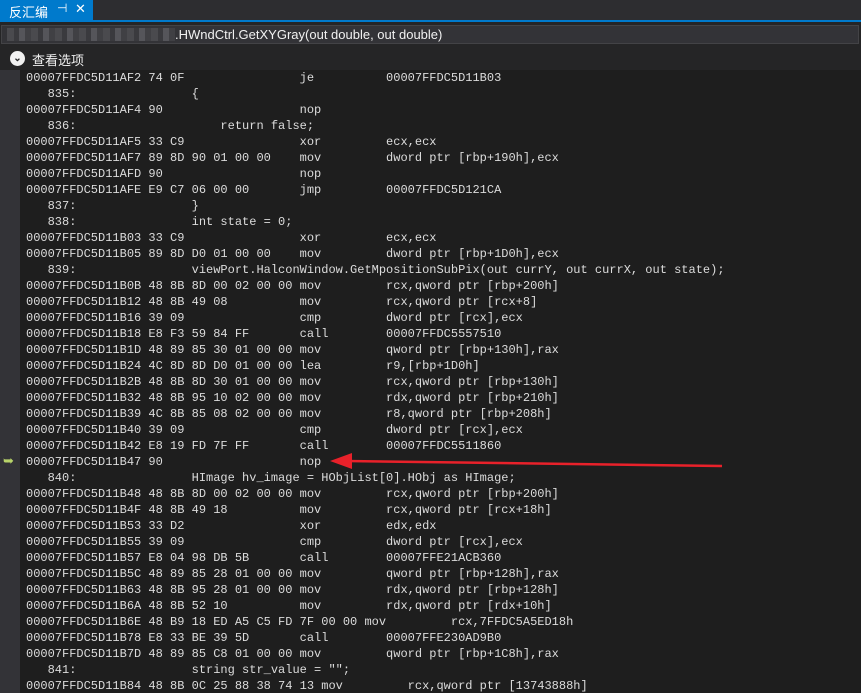 This screenshot has width=861, height=693. What do you see at coordinates (62, 8) in the screenshot?
I see `pin-icon: ⊣` at bounding box center [62, 8].